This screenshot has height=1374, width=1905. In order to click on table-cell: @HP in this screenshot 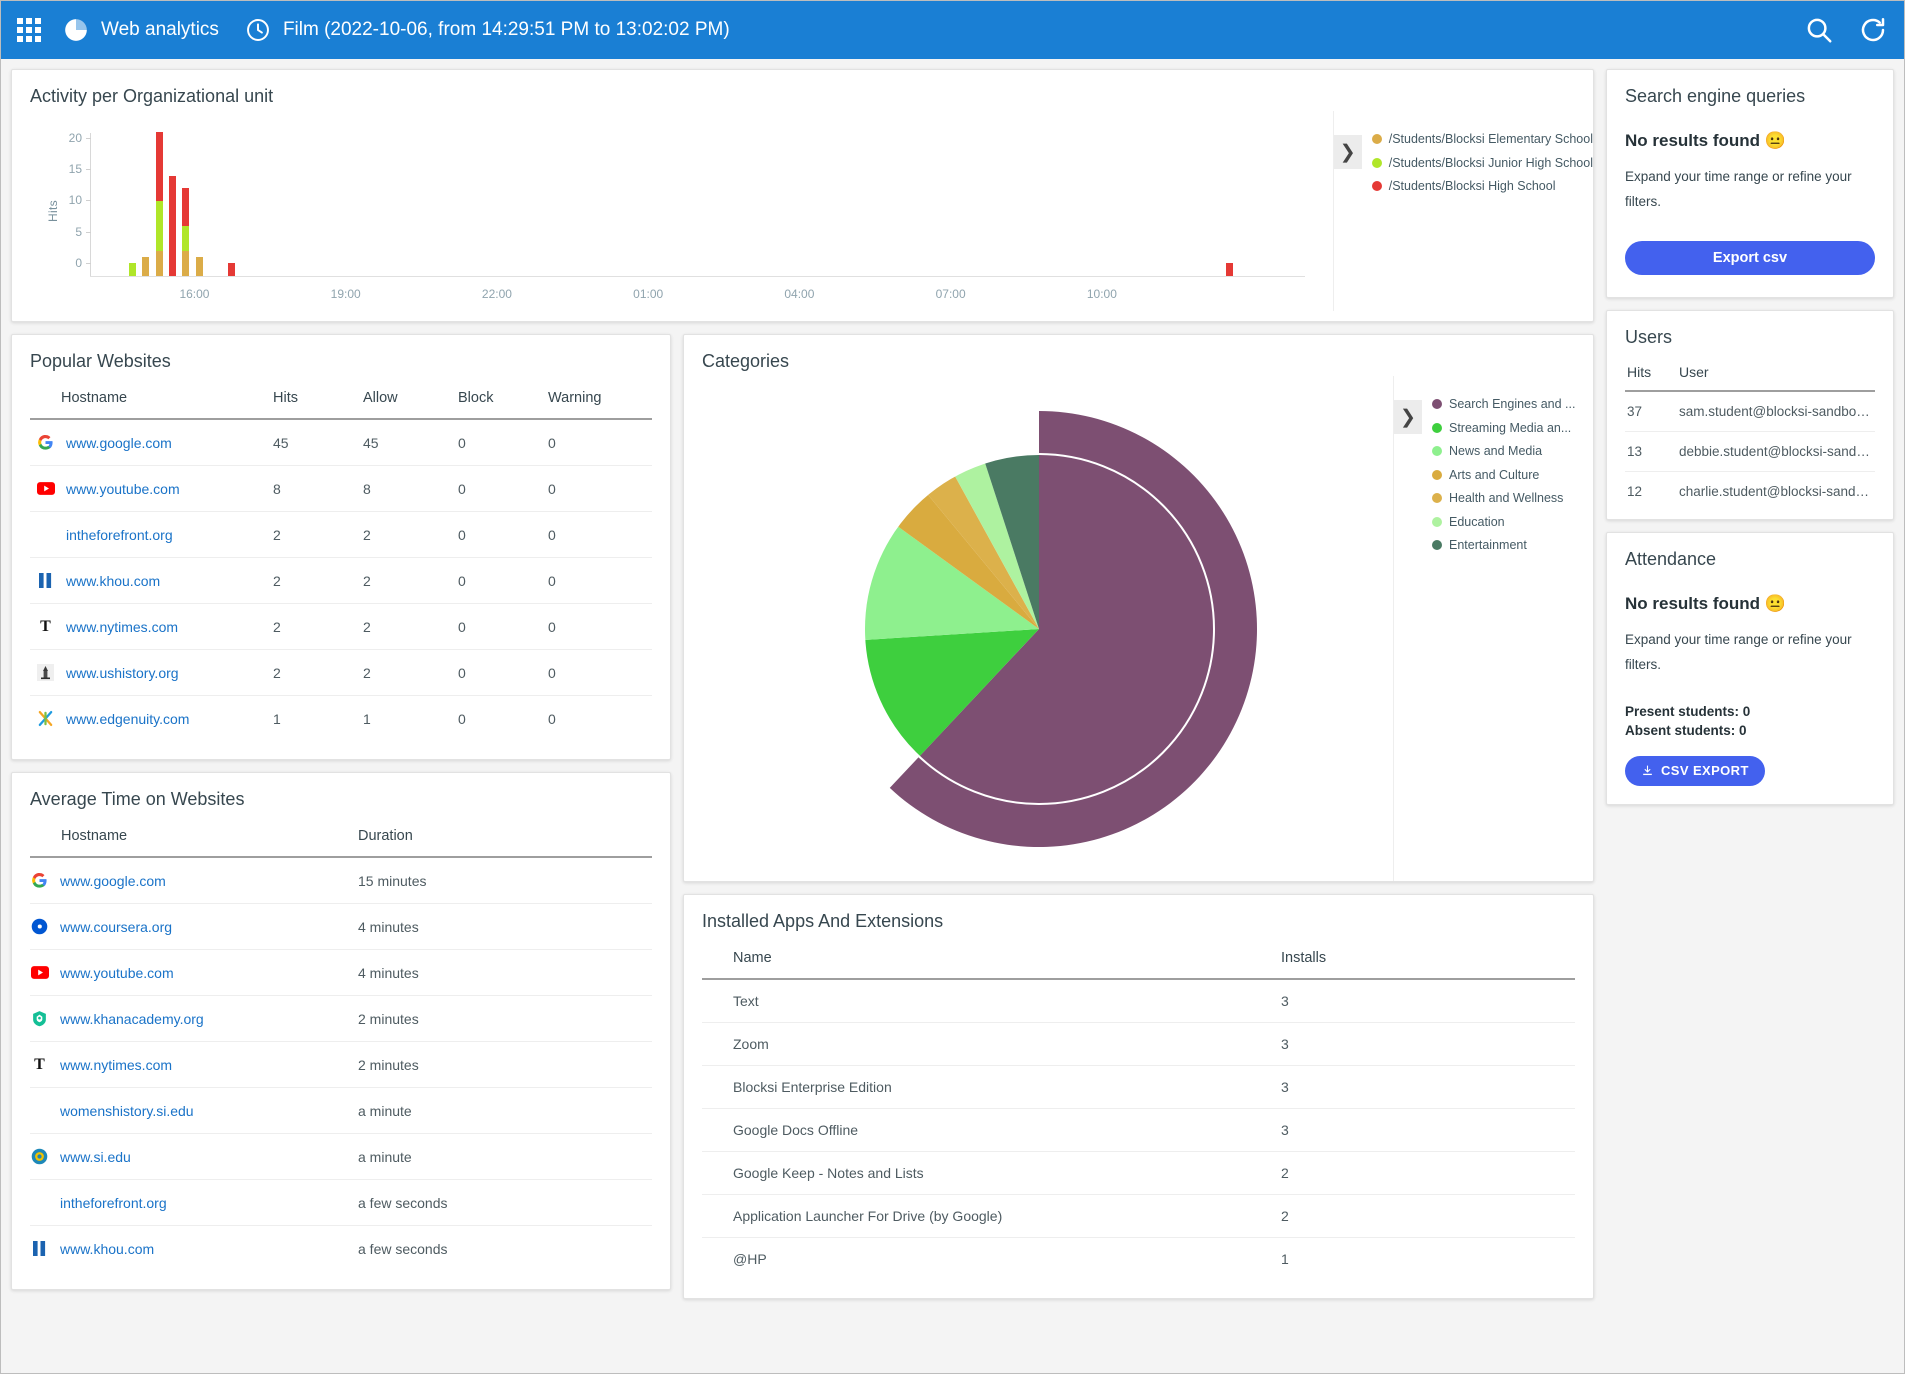, I will do `click(750, 1259)`.